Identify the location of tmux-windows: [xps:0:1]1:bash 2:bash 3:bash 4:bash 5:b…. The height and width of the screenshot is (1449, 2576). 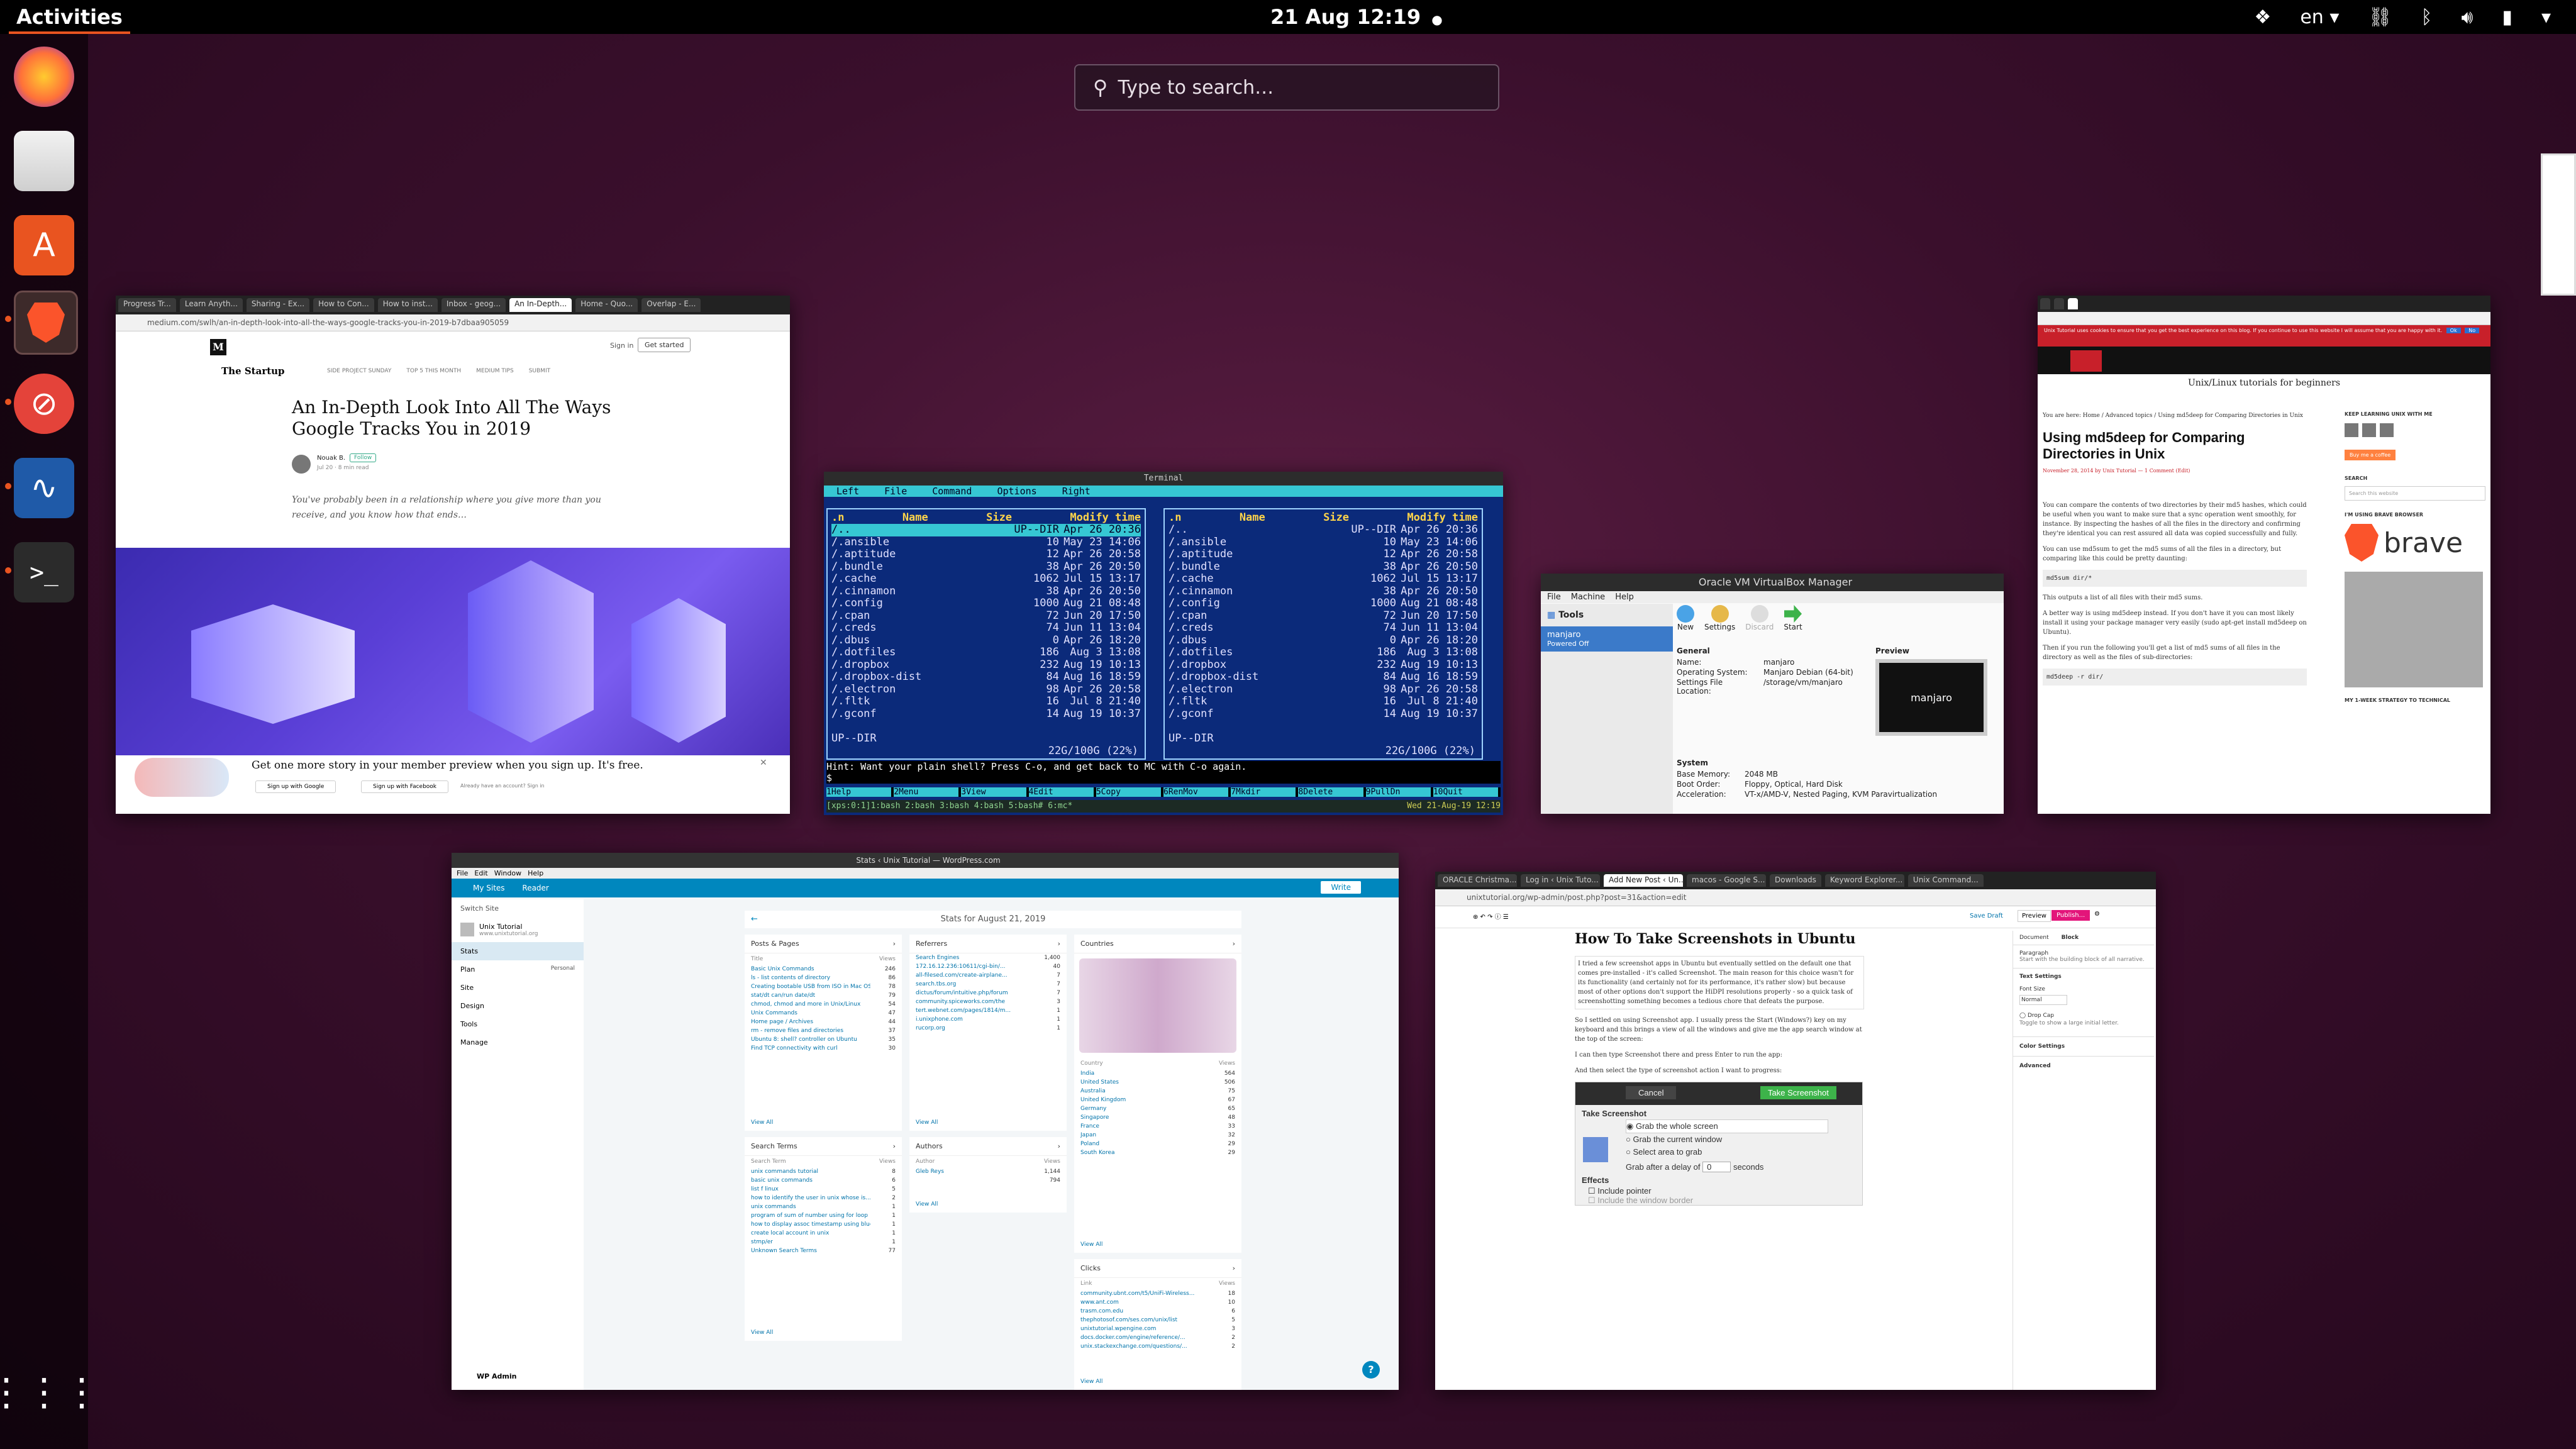
(949, 806).